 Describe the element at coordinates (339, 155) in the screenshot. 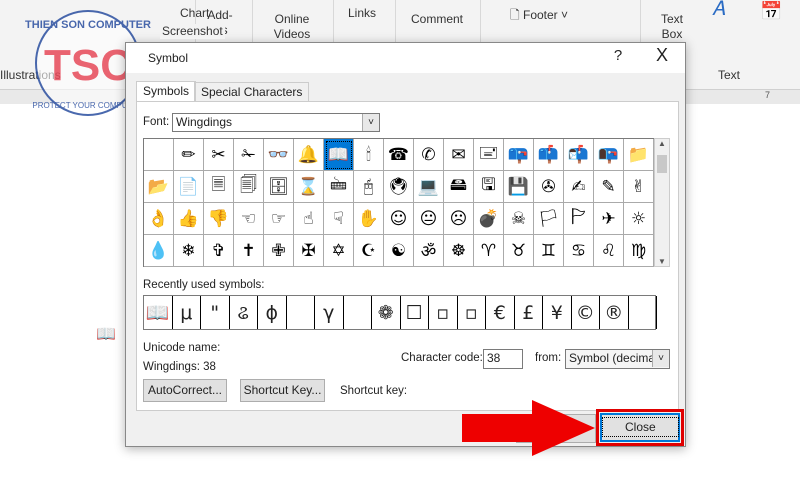

I see `symbol-cell: 📖` at that location.